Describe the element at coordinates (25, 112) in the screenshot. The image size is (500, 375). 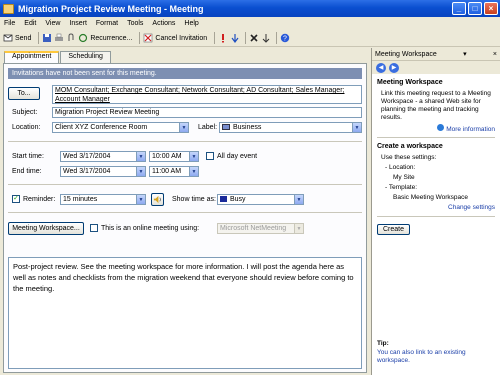
I see `subject-label: Subject:` at that location.